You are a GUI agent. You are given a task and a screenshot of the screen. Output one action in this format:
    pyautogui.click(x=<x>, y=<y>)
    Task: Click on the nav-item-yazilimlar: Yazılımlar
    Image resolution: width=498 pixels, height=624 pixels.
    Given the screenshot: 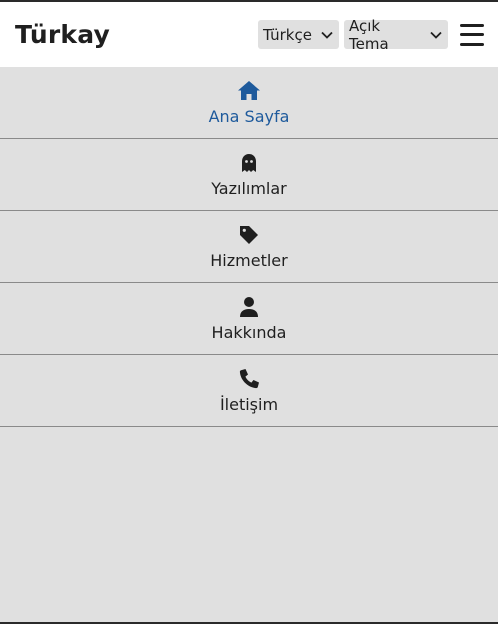 What is the action you would take?
    pyautogui.click(x=249, y=175)
    